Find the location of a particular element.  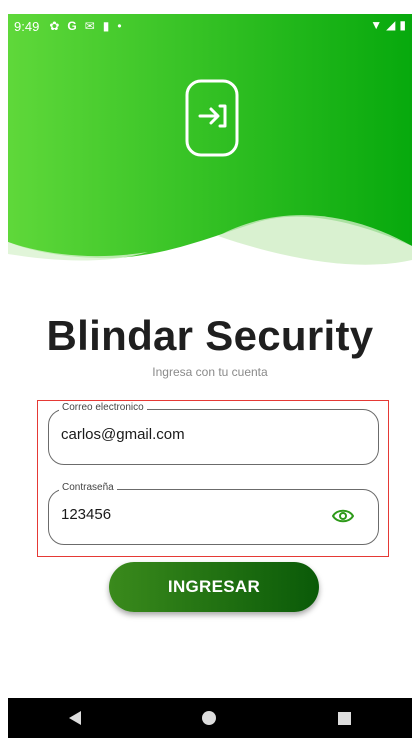

email-field: Correo electronico is located at coordinates (213, 433).